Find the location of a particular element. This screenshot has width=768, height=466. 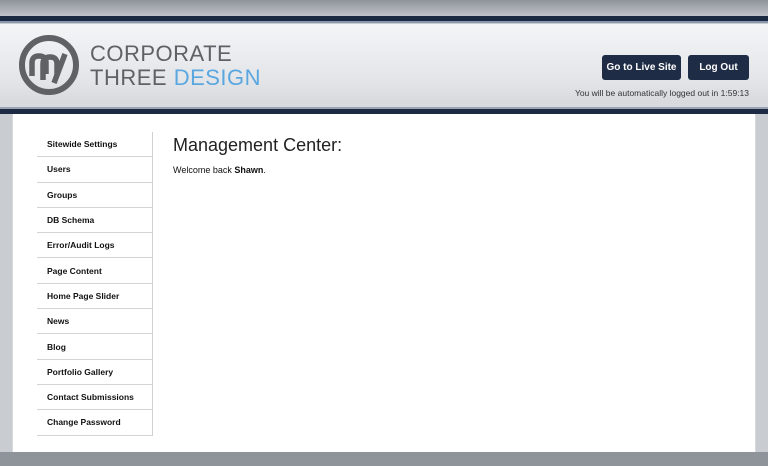

brand-line2-three: THREE is located at coordinates (129, 77).